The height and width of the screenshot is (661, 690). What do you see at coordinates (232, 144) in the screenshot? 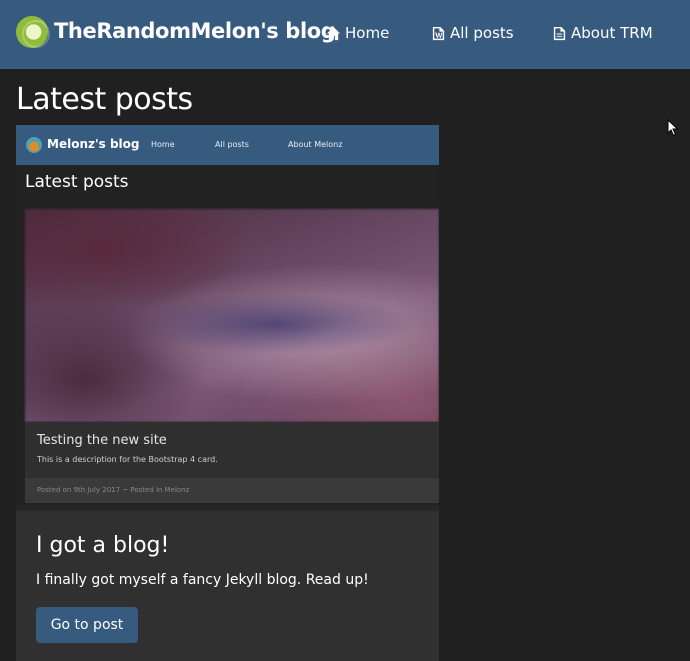
I see `thumbnail-nav-all-posts: All posts` at bounding box center [232, 144].